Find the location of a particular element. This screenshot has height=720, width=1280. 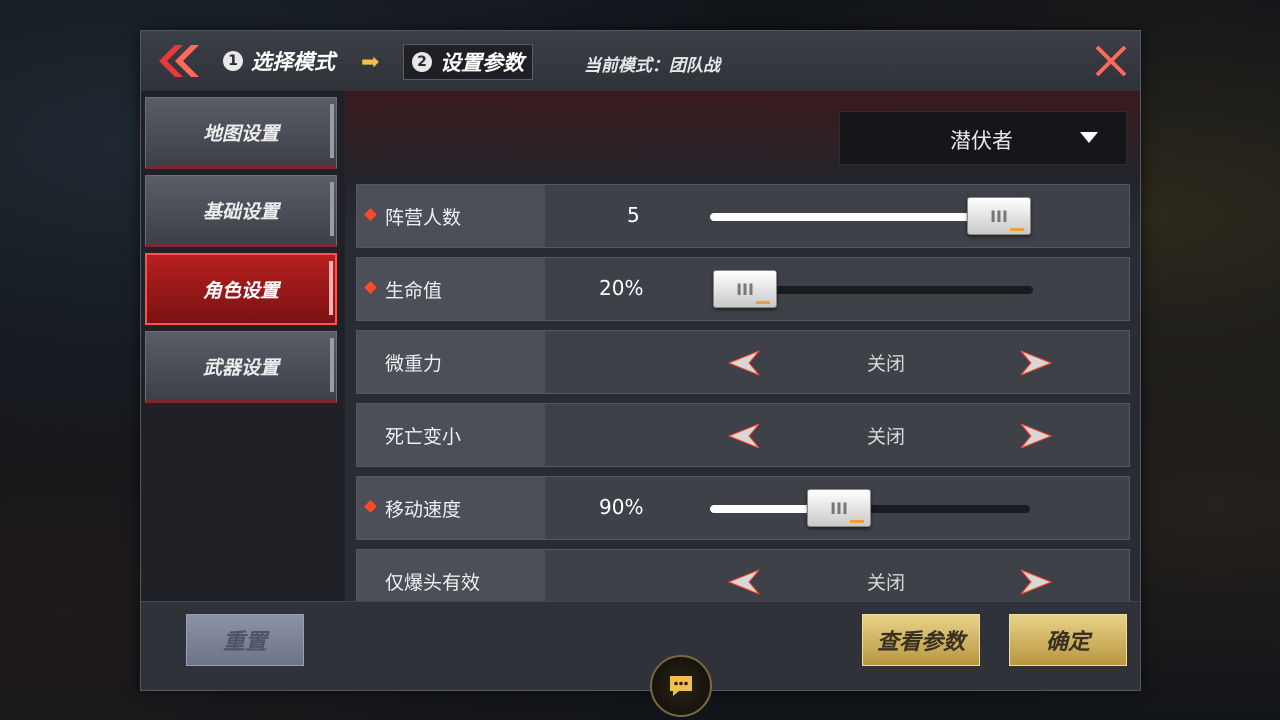

close-icon is located at coordinates (1111, 61).